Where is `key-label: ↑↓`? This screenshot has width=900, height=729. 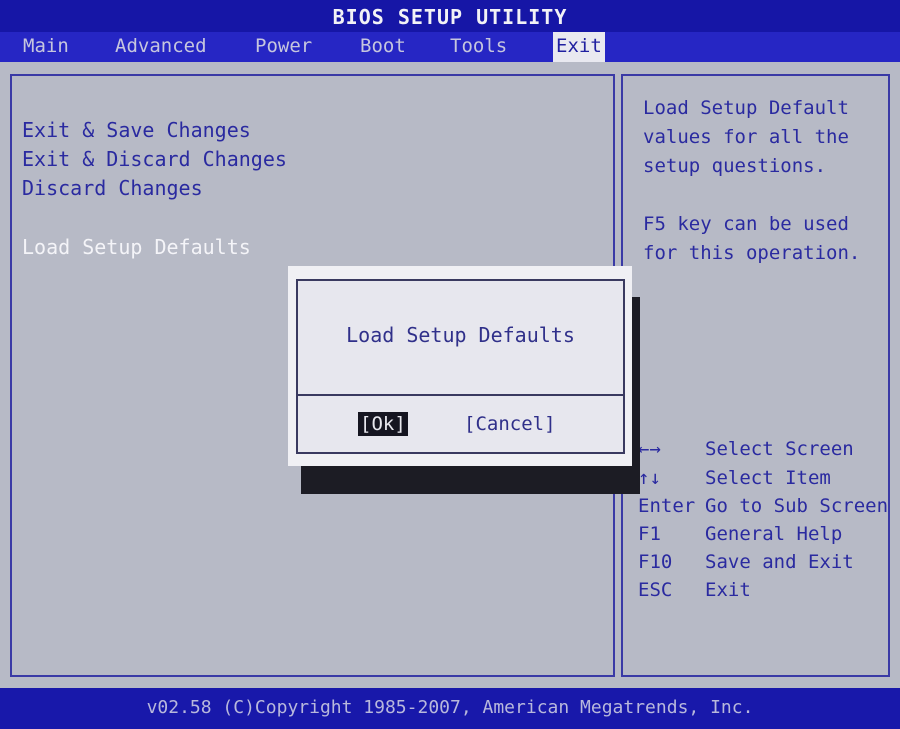
key-label: ↑↓ is located at coordinates (649, 478).